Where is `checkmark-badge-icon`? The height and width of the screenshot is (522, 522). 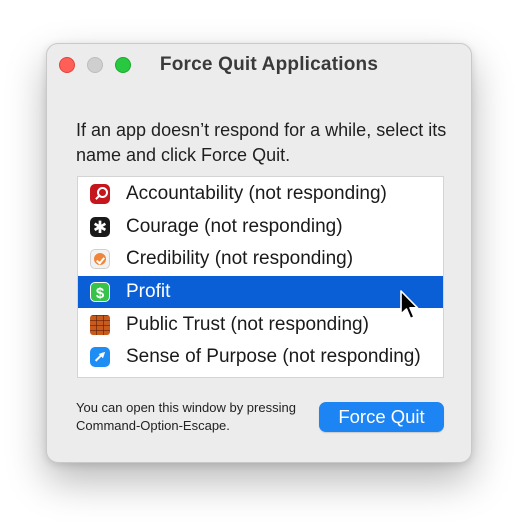
checkmark-badge-icon is located at coordinates (100, 259).